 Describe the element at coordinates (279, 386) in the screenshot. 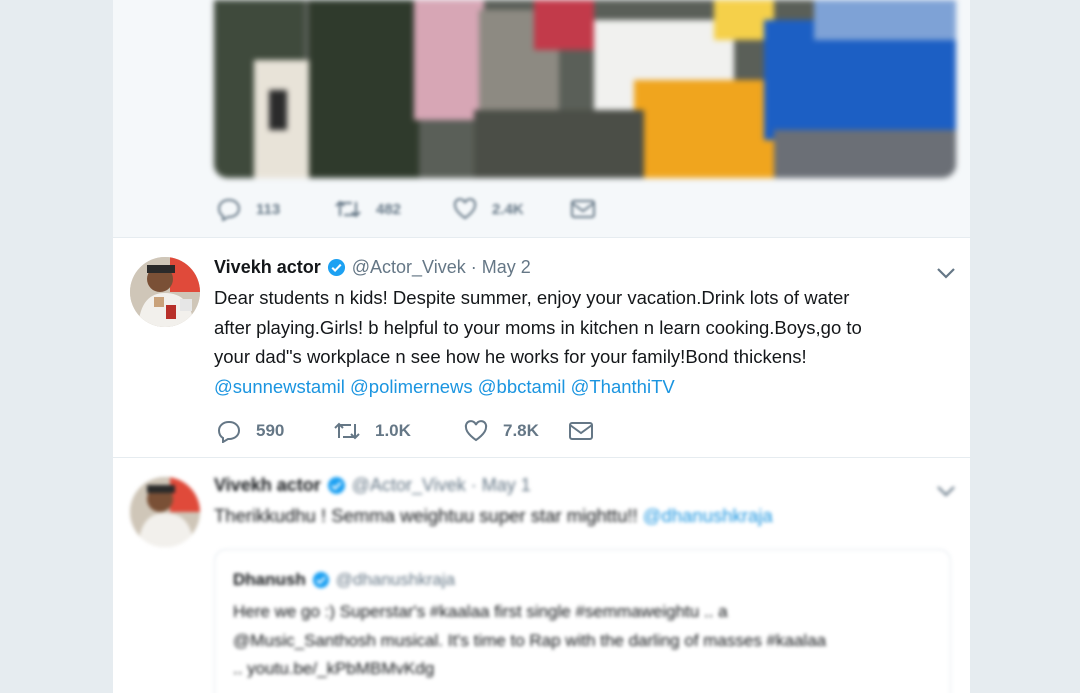

I see `mention-link: @sunnewstamil` at that location.